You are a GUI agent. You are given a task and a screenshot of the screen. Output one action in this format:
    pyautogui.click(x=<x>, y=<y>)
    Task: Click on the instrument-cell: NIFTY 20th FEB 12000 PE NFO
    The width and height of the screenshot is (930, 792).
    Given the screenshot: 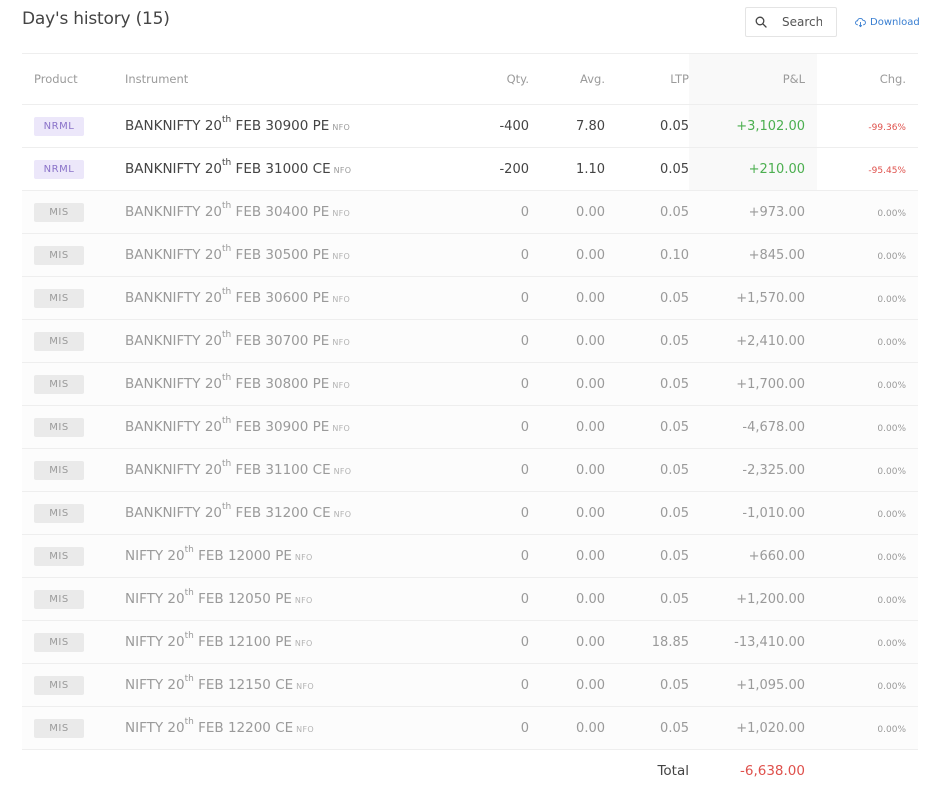 What is the action you would take?
    pyautogui.click(x=290, y=556)
    